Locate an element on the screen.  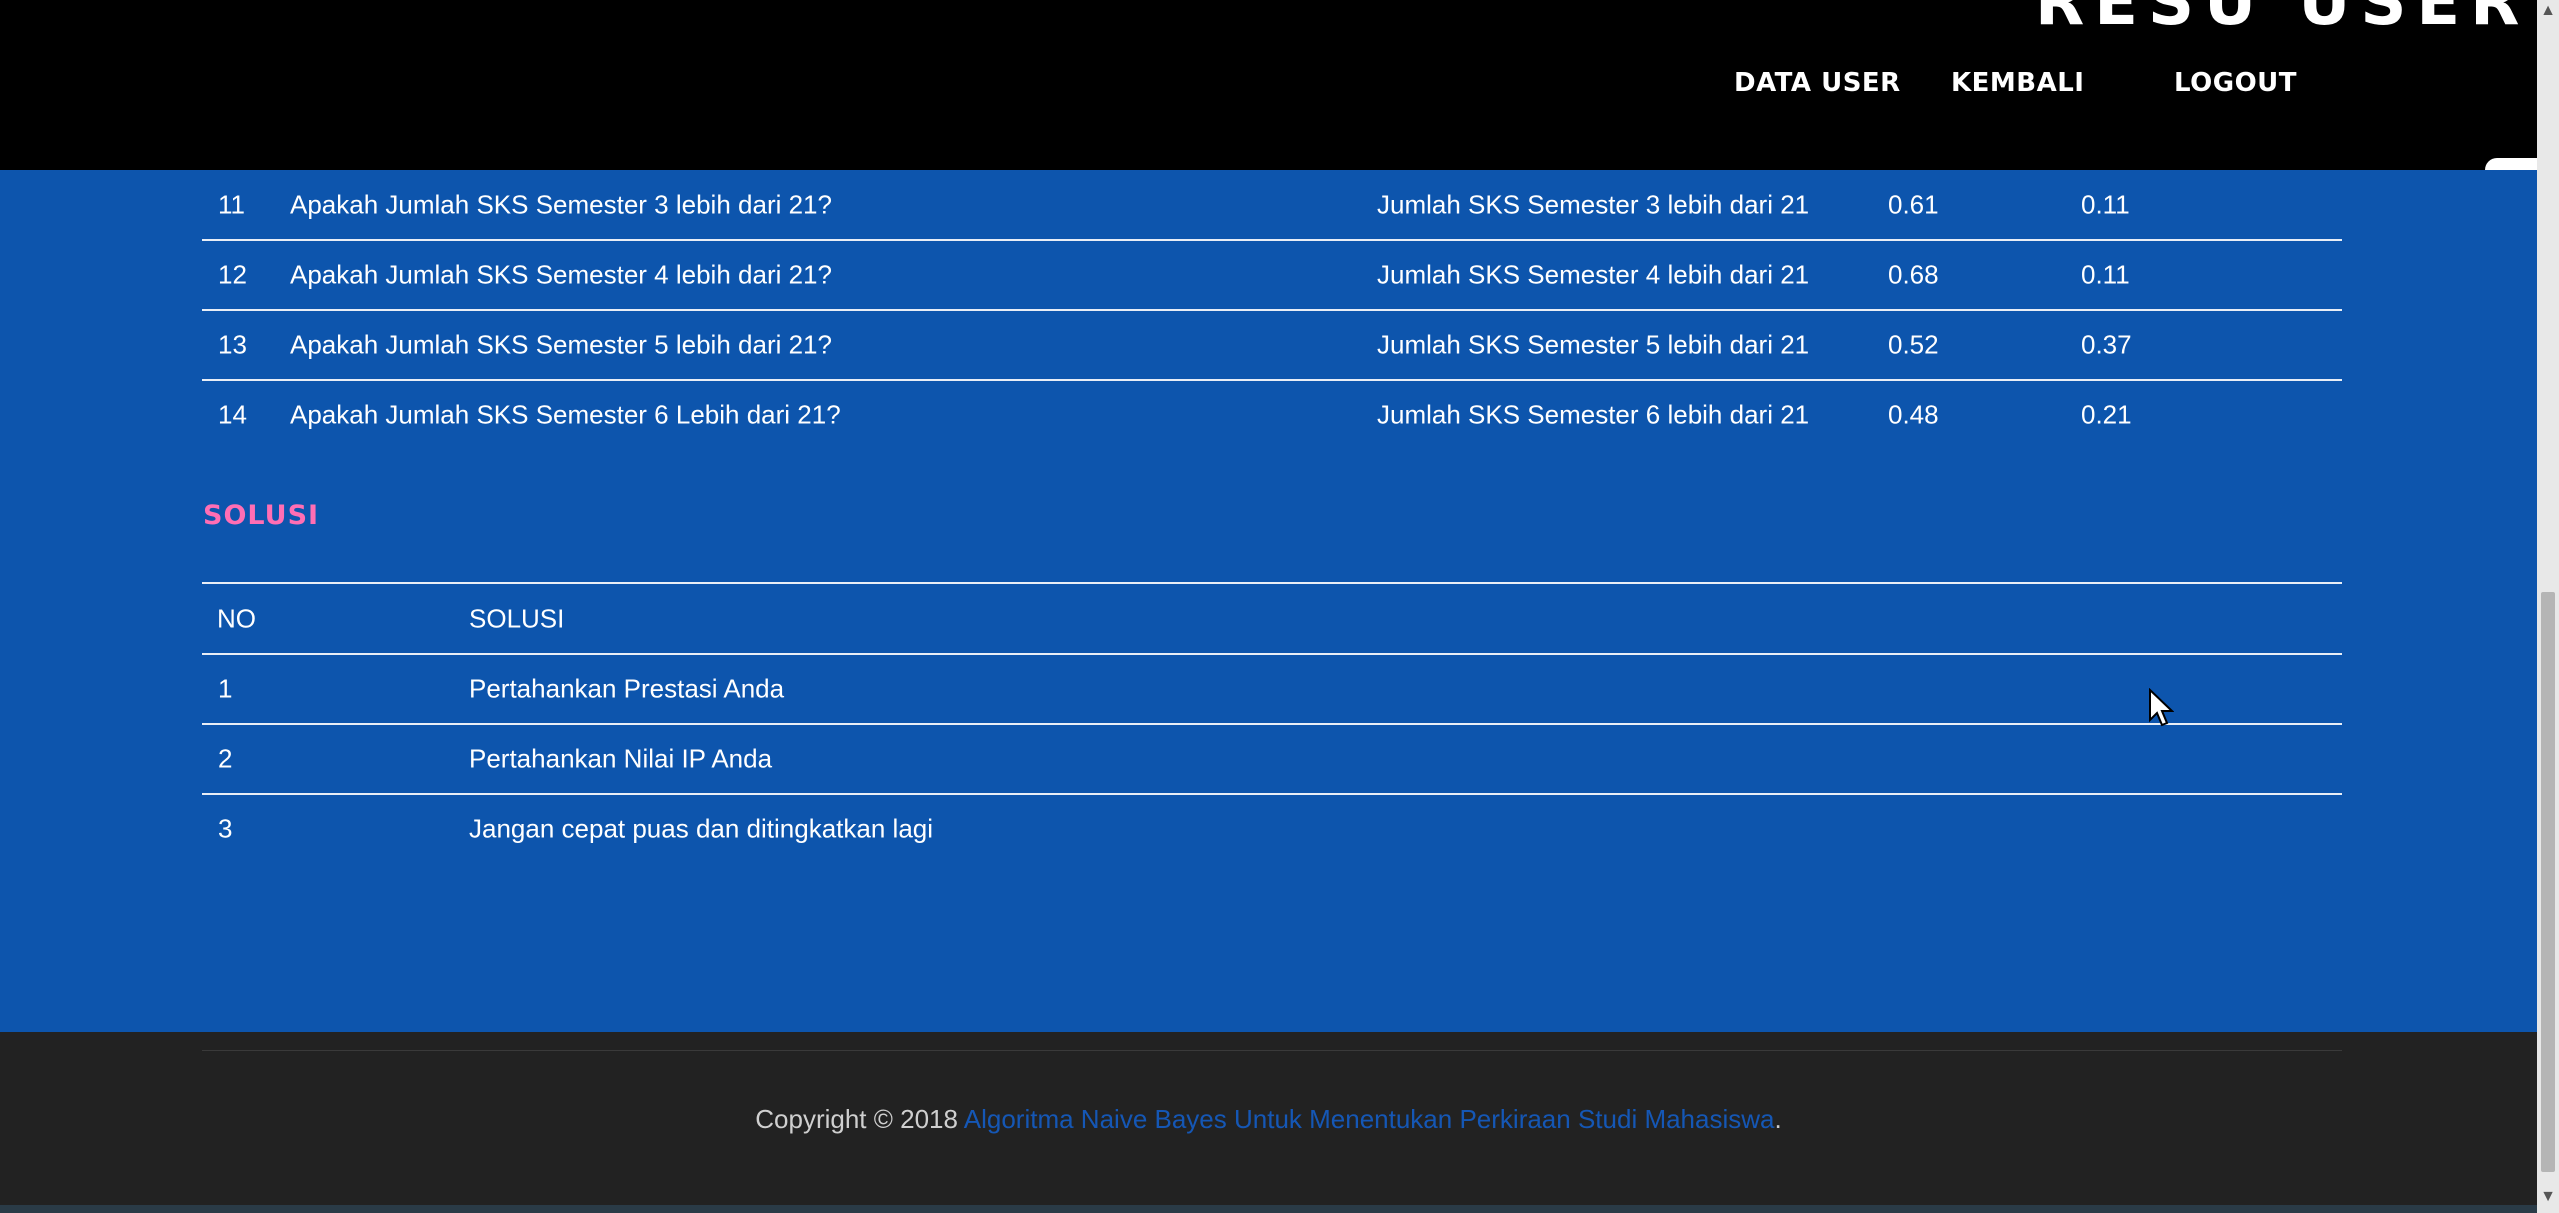
solusi-title: SOLUSI is located at coordinates (261, 515).